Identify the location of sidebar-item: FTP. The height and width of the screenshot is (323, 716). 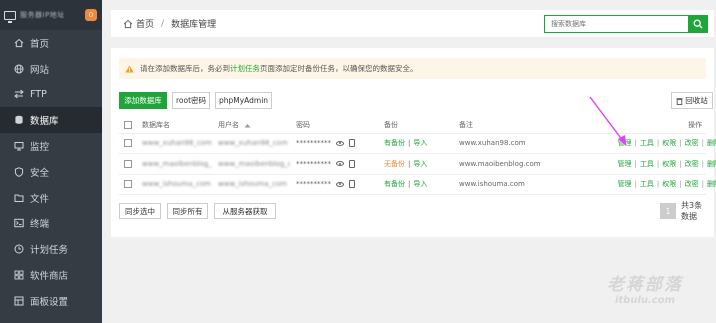
(51, 95).